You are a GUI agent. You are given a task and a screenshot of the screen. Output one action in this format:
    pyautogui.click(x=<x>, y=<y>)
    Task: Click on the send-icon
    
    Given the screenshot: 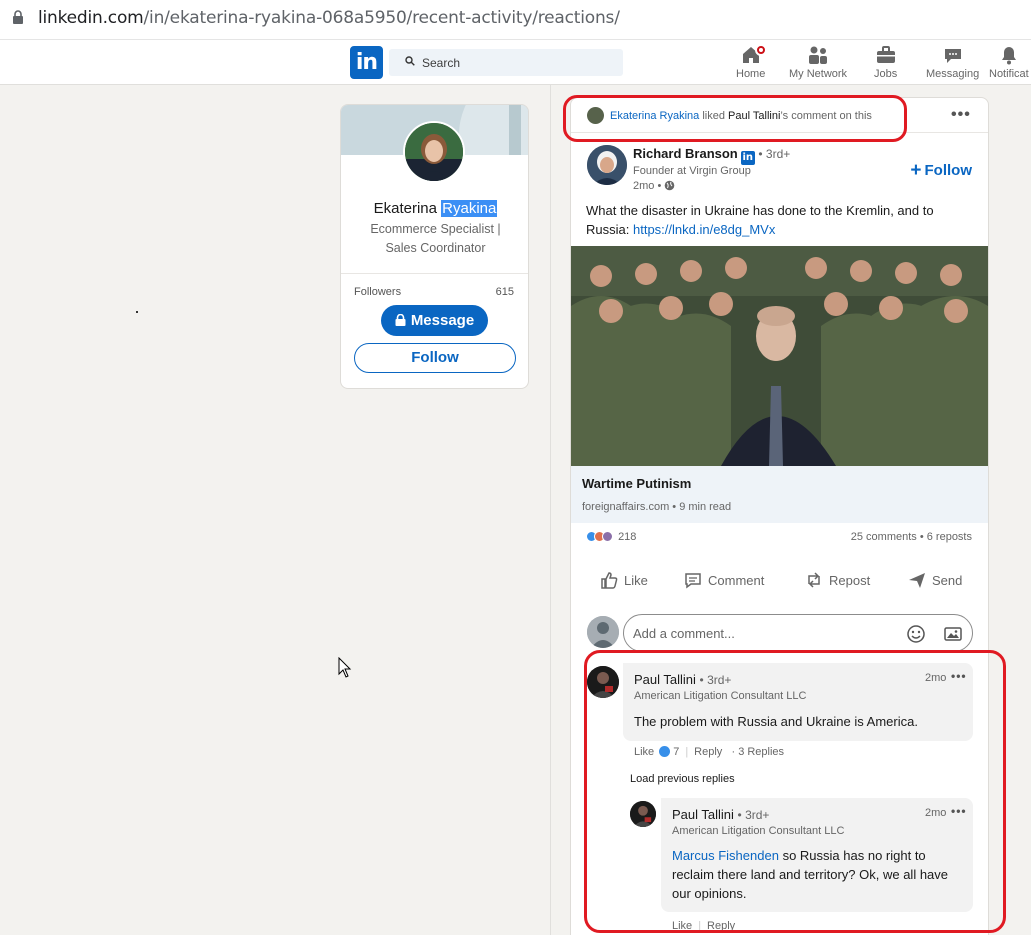 What is the action you would take?
    pyautogui.click(x=917, y=580)
    